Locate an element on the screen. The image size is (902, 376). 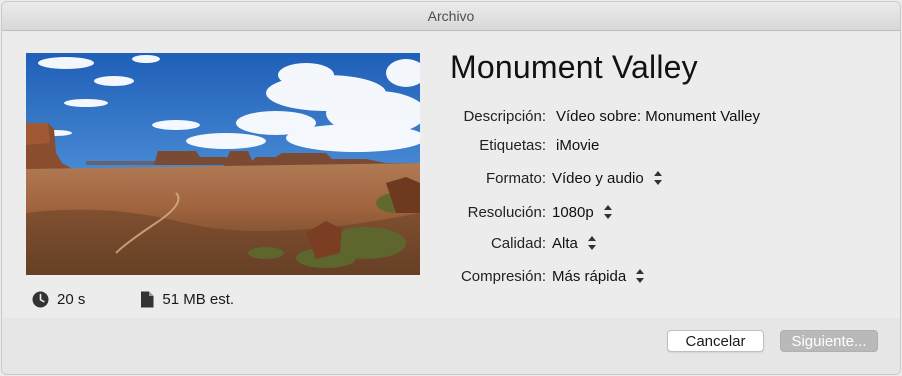
file-size-info: 51 MB est. is located at coordinates (187, 299).